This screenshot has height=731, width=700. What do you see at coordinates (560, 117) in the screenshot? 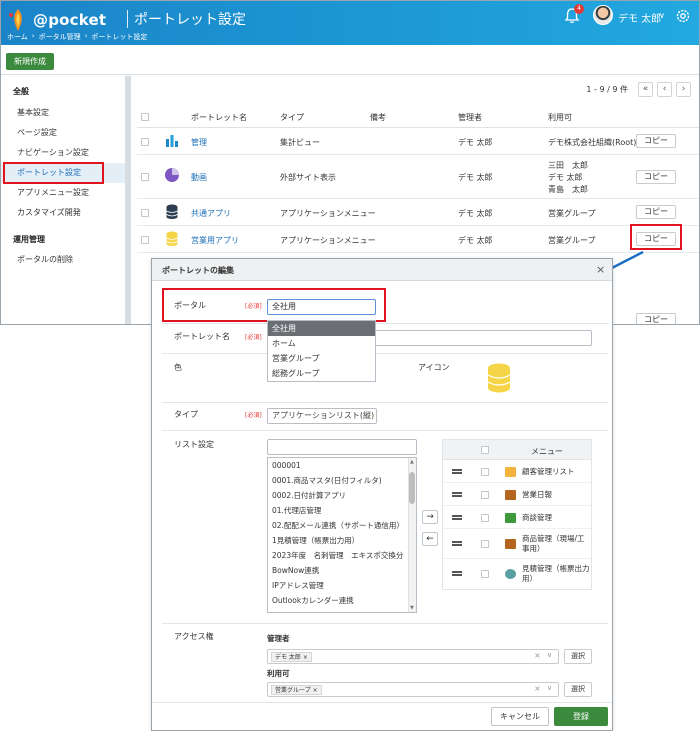
I see `column-header-usable: 利用可` at bounding box center [560, 117].